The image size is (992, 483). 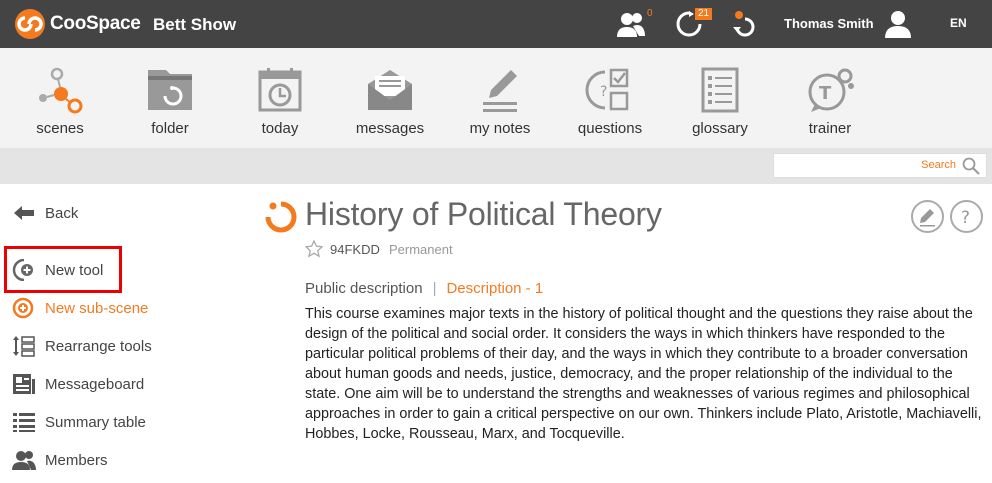 What do you see at coordinates (97, 308) in the screenshot?
I see `sidebar-item-label: New sub-scene` at bounding box center [97, 308].